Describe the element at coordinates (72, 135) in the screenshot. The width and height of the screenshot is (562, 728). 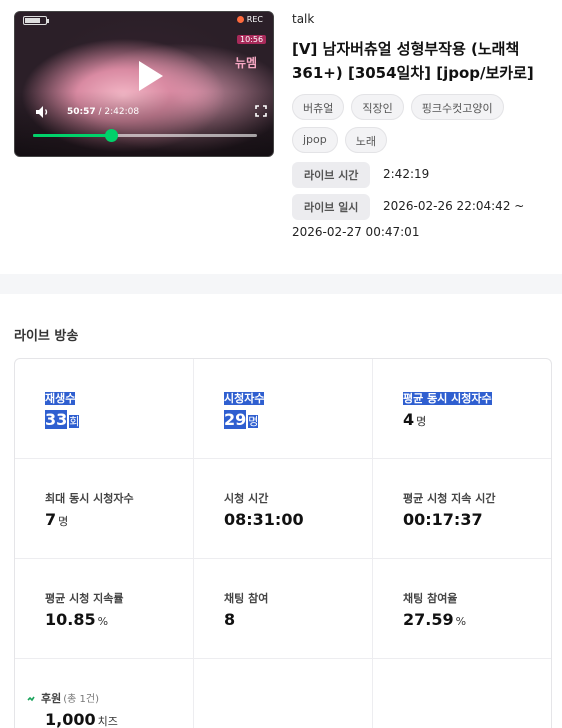
I see `seek-progress` at that location.